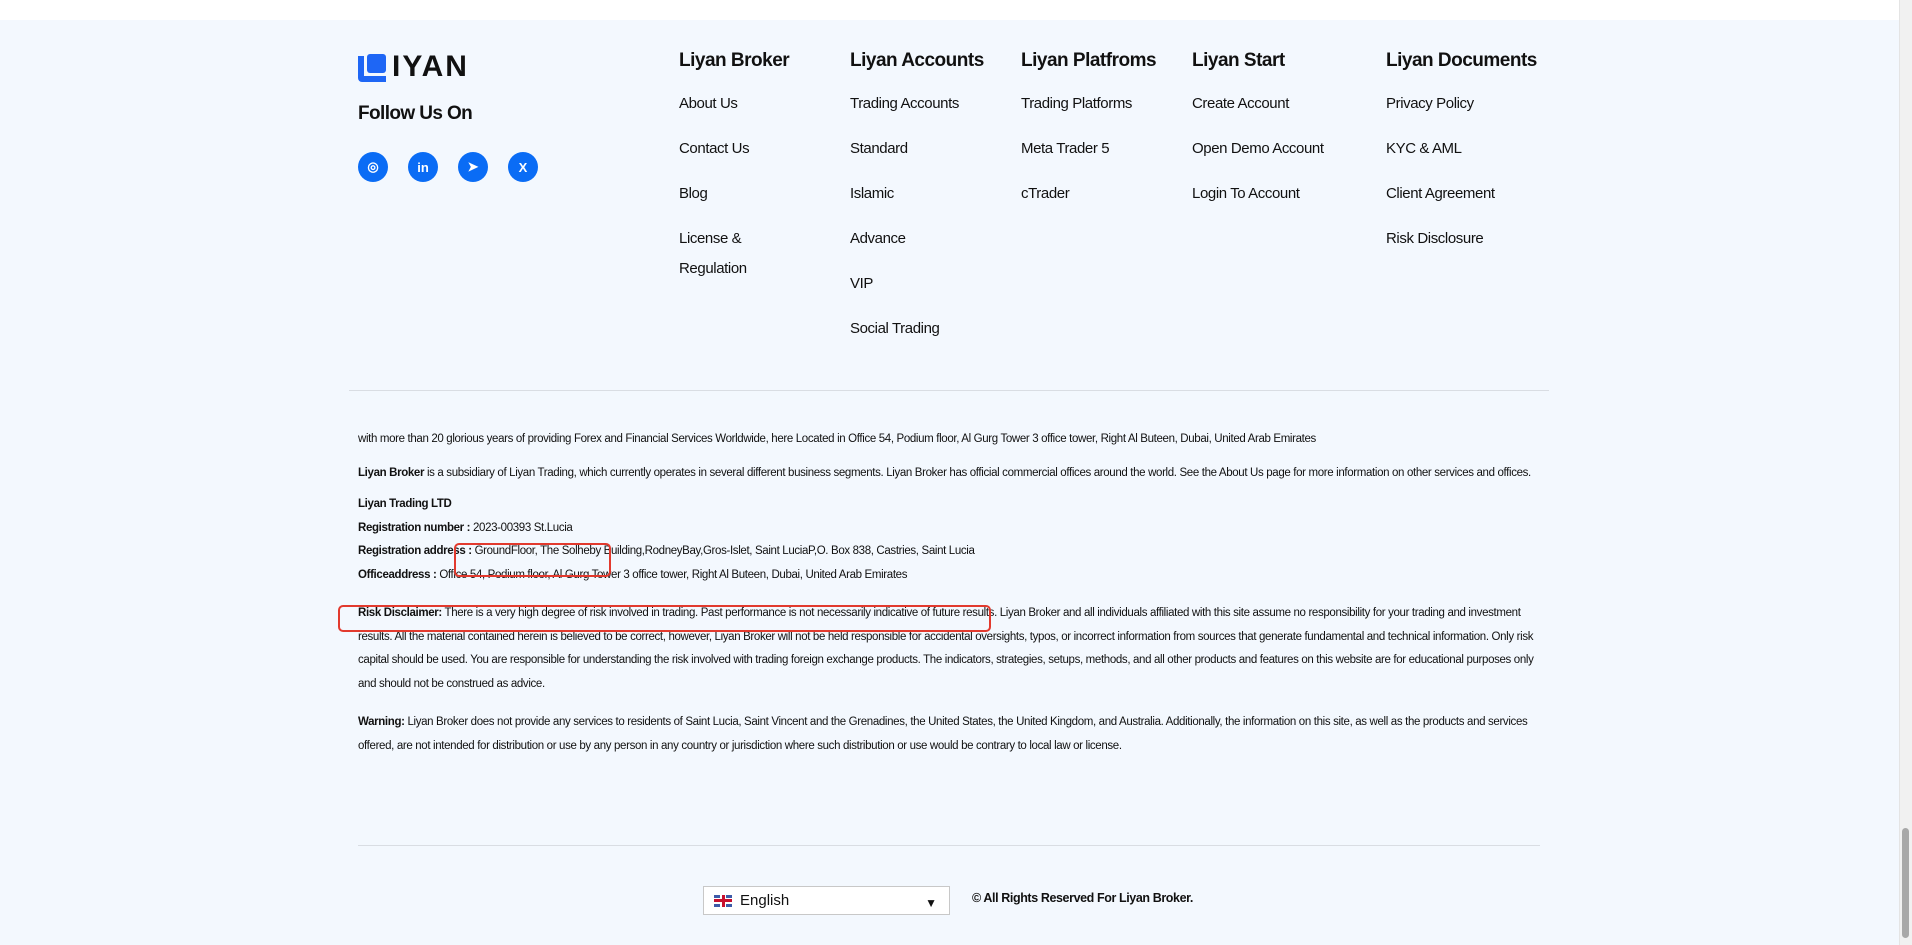 Image resolution: width=1912 pixels, height=945 pixels. I want to click on footer-link-vip: VIP, so click(917, 296).